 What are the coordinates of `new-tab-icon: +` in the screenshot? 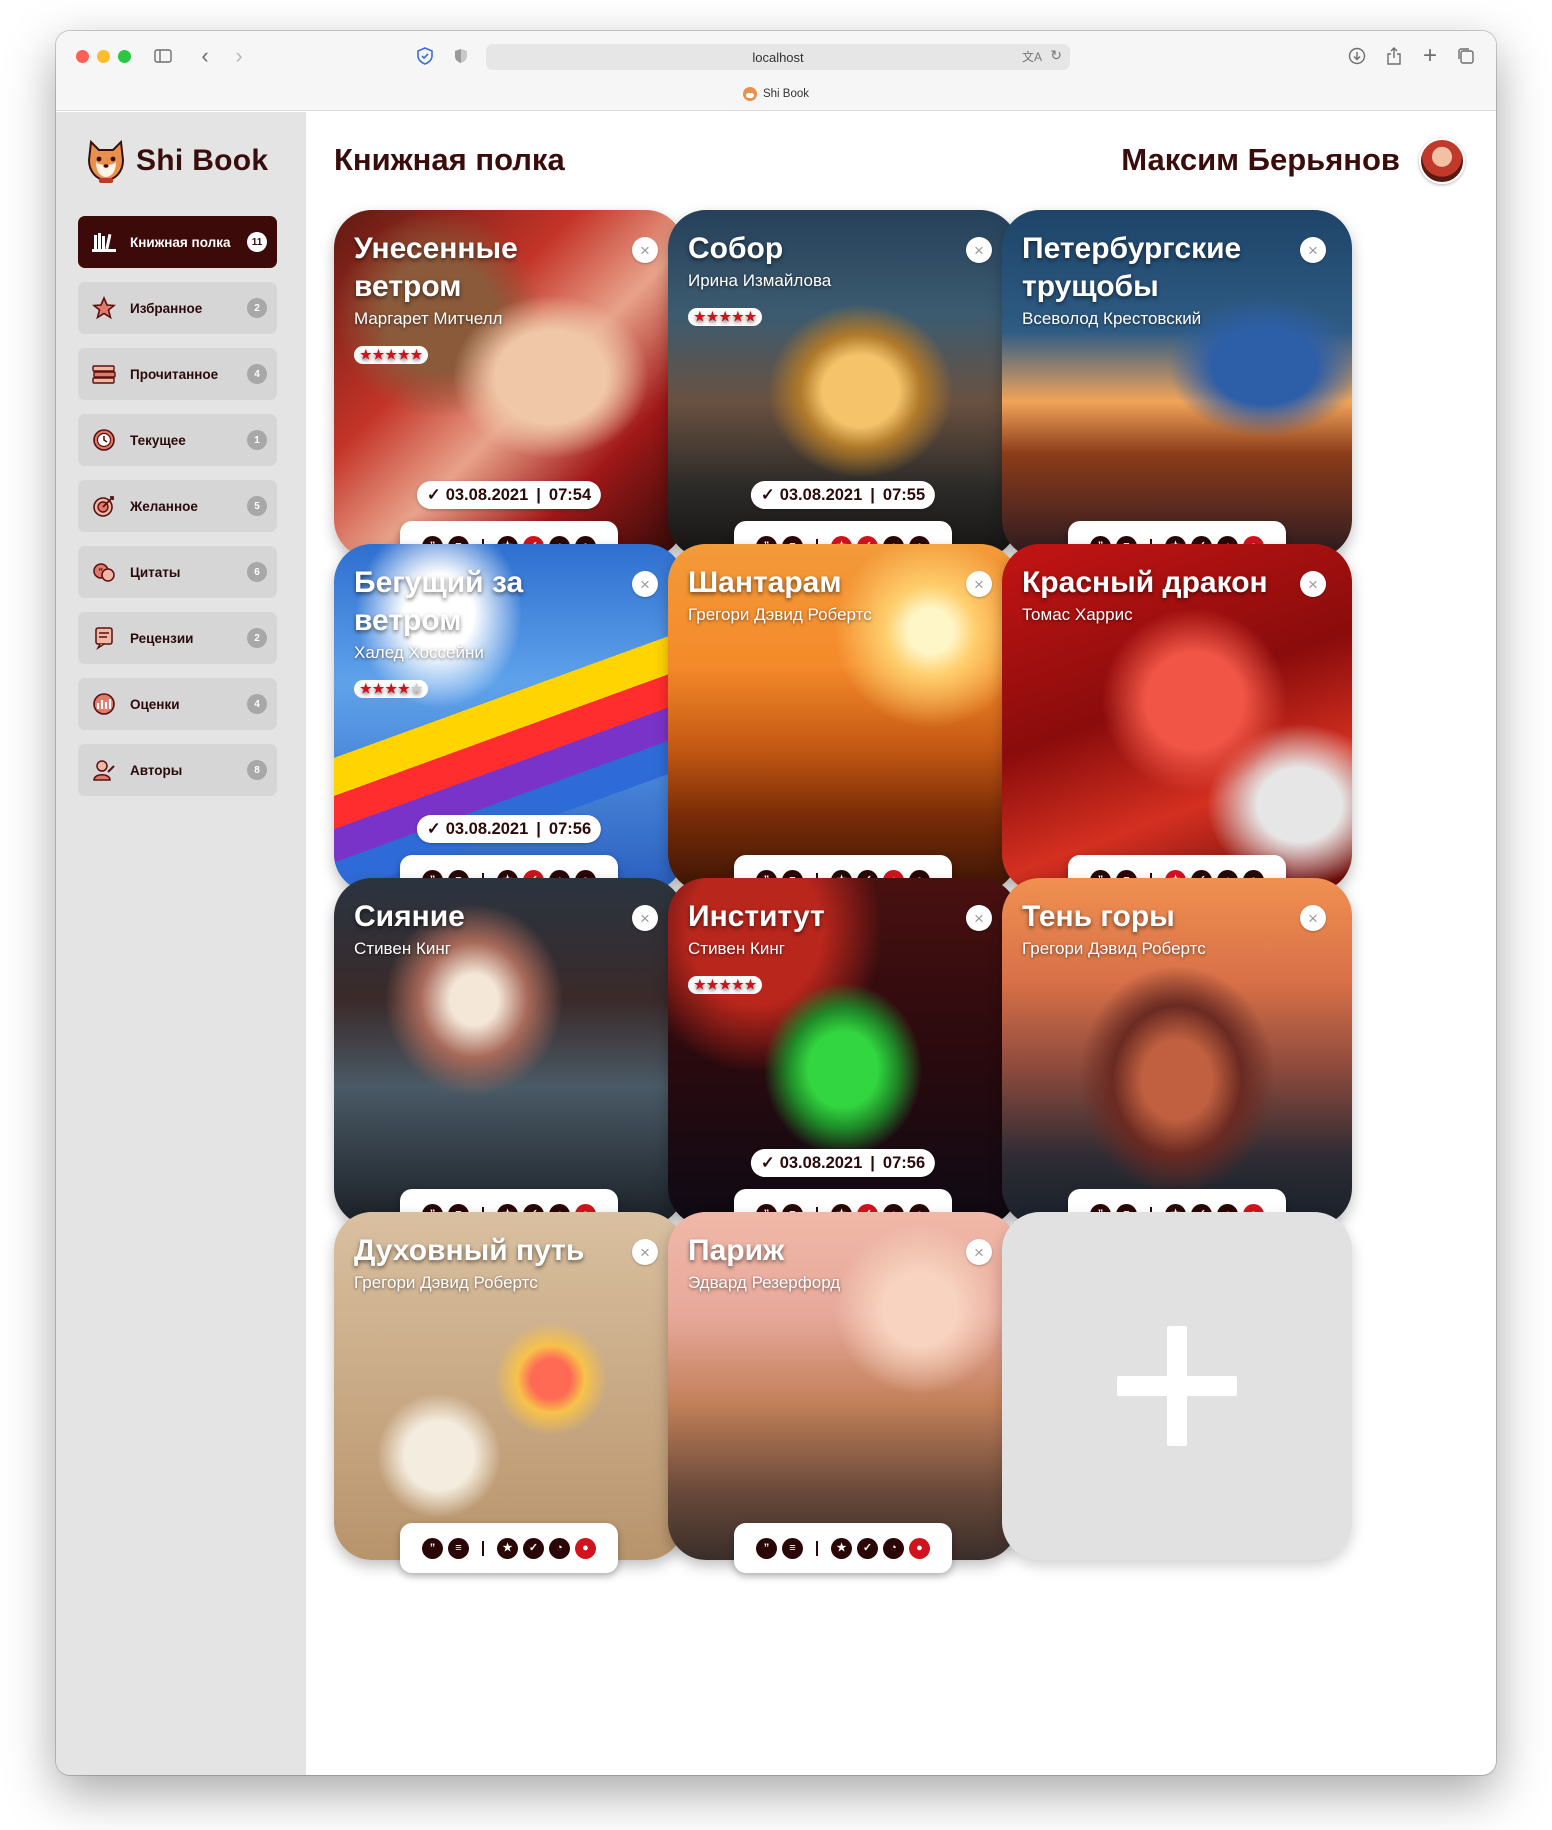 It's located at (1430, 55).